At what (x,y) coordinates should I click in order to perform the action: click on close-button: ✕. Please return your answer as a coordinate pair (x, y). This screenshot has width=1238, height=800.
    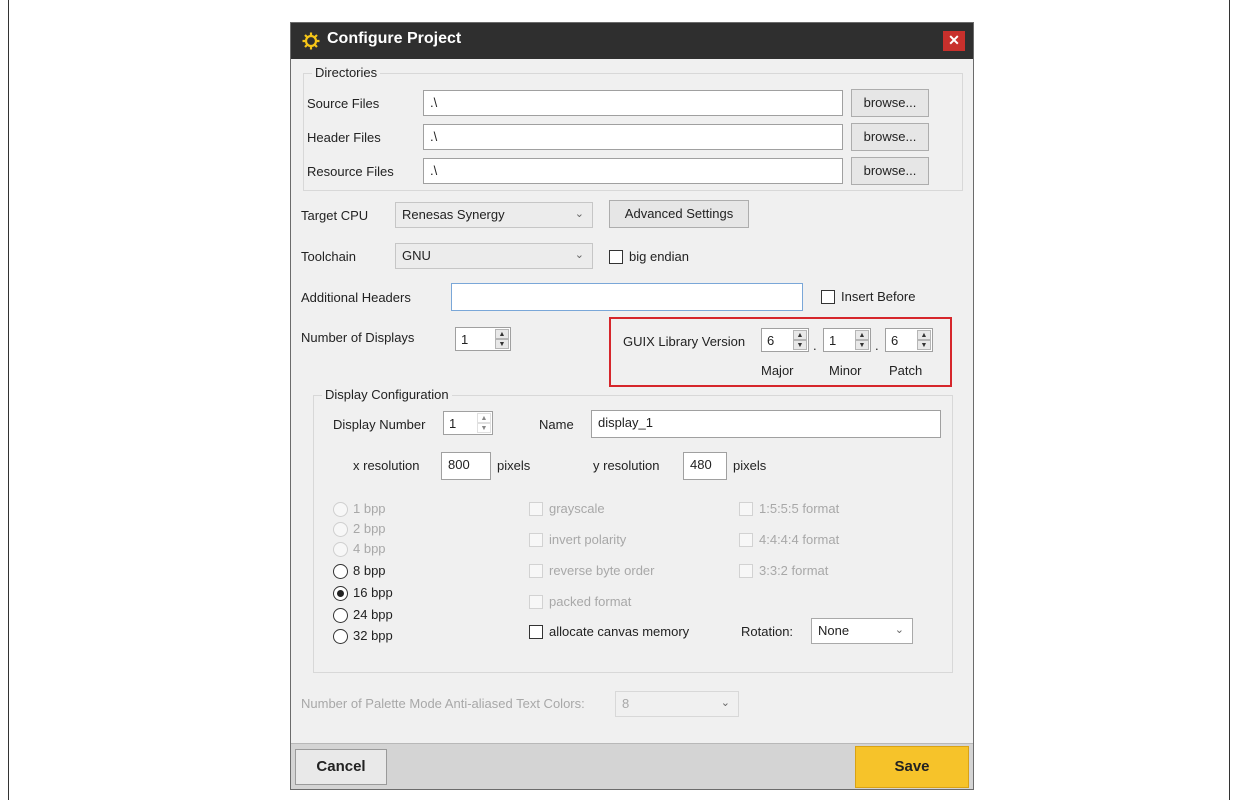
    Looking at the image, I should click on (954, 41).